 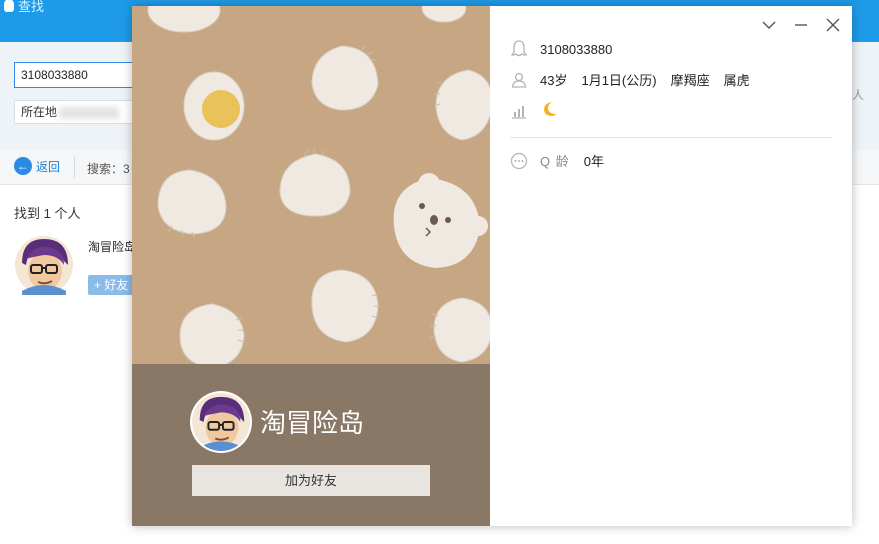 What do you see at coordinates (9, 6) in the screenshot?
I see `qq-logo-icon` at bounding box center [9, 6].